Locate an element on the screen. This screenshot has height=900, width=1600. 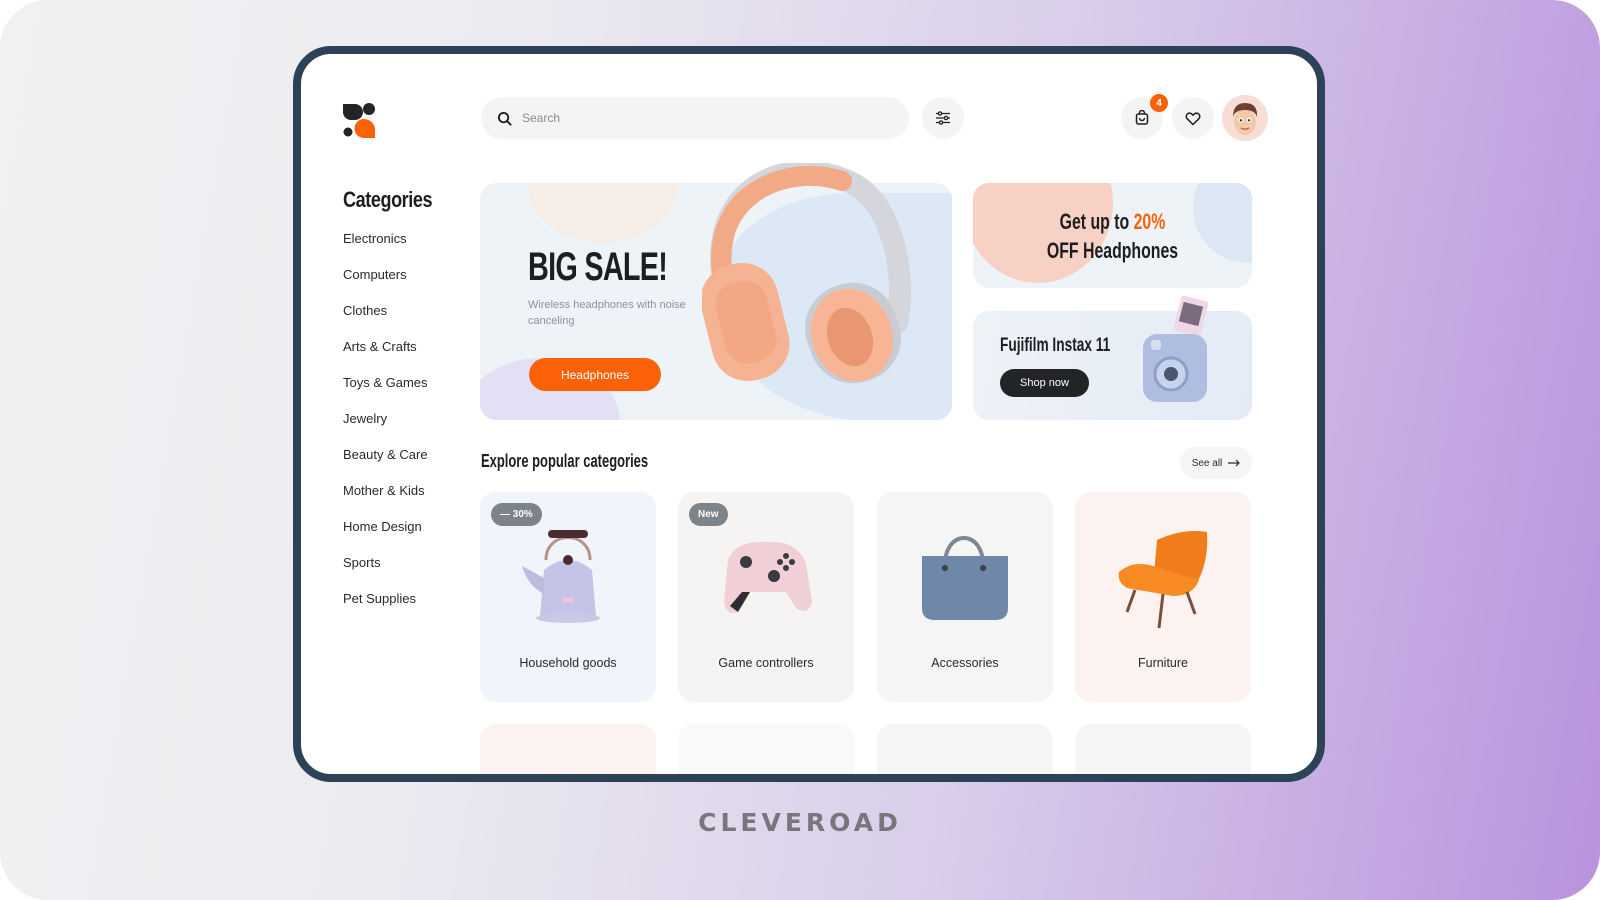
shopping-bag-icon is located at coordinates (1142, 117).